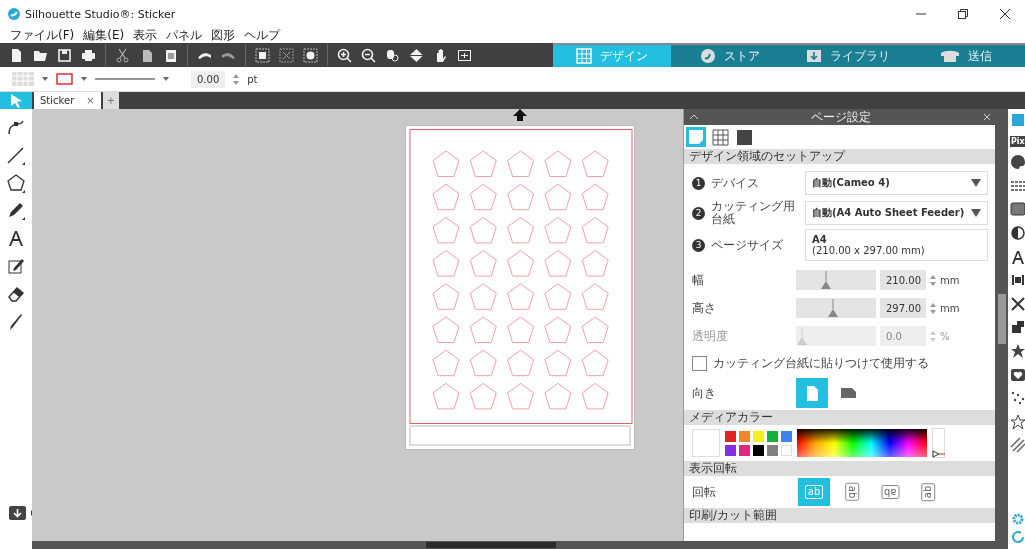  I want to click on menu-item: ファイル(F), so click(42, 35).